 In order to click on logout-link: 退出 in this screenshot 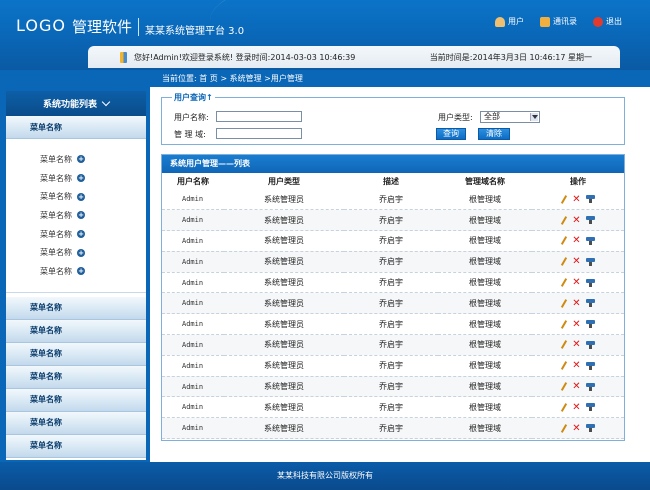, I will do `click(607, 21)`.